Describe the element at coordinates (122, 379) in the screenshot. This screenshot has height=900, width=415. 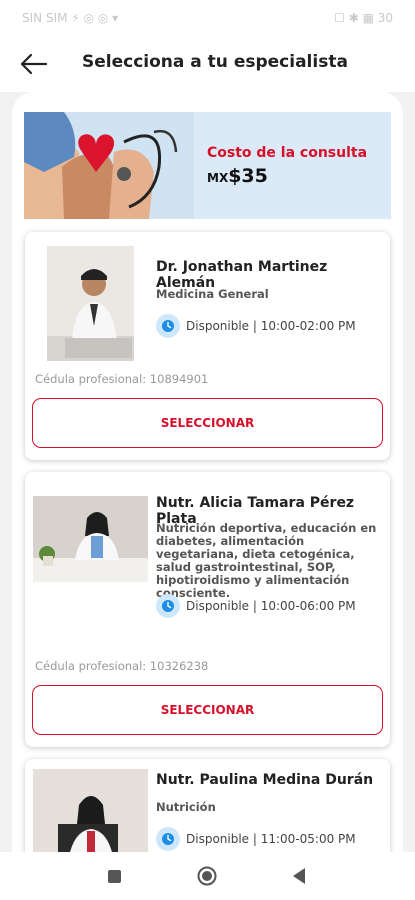
I see `cedula-text: Cédula profesional: 10894901` at that location.